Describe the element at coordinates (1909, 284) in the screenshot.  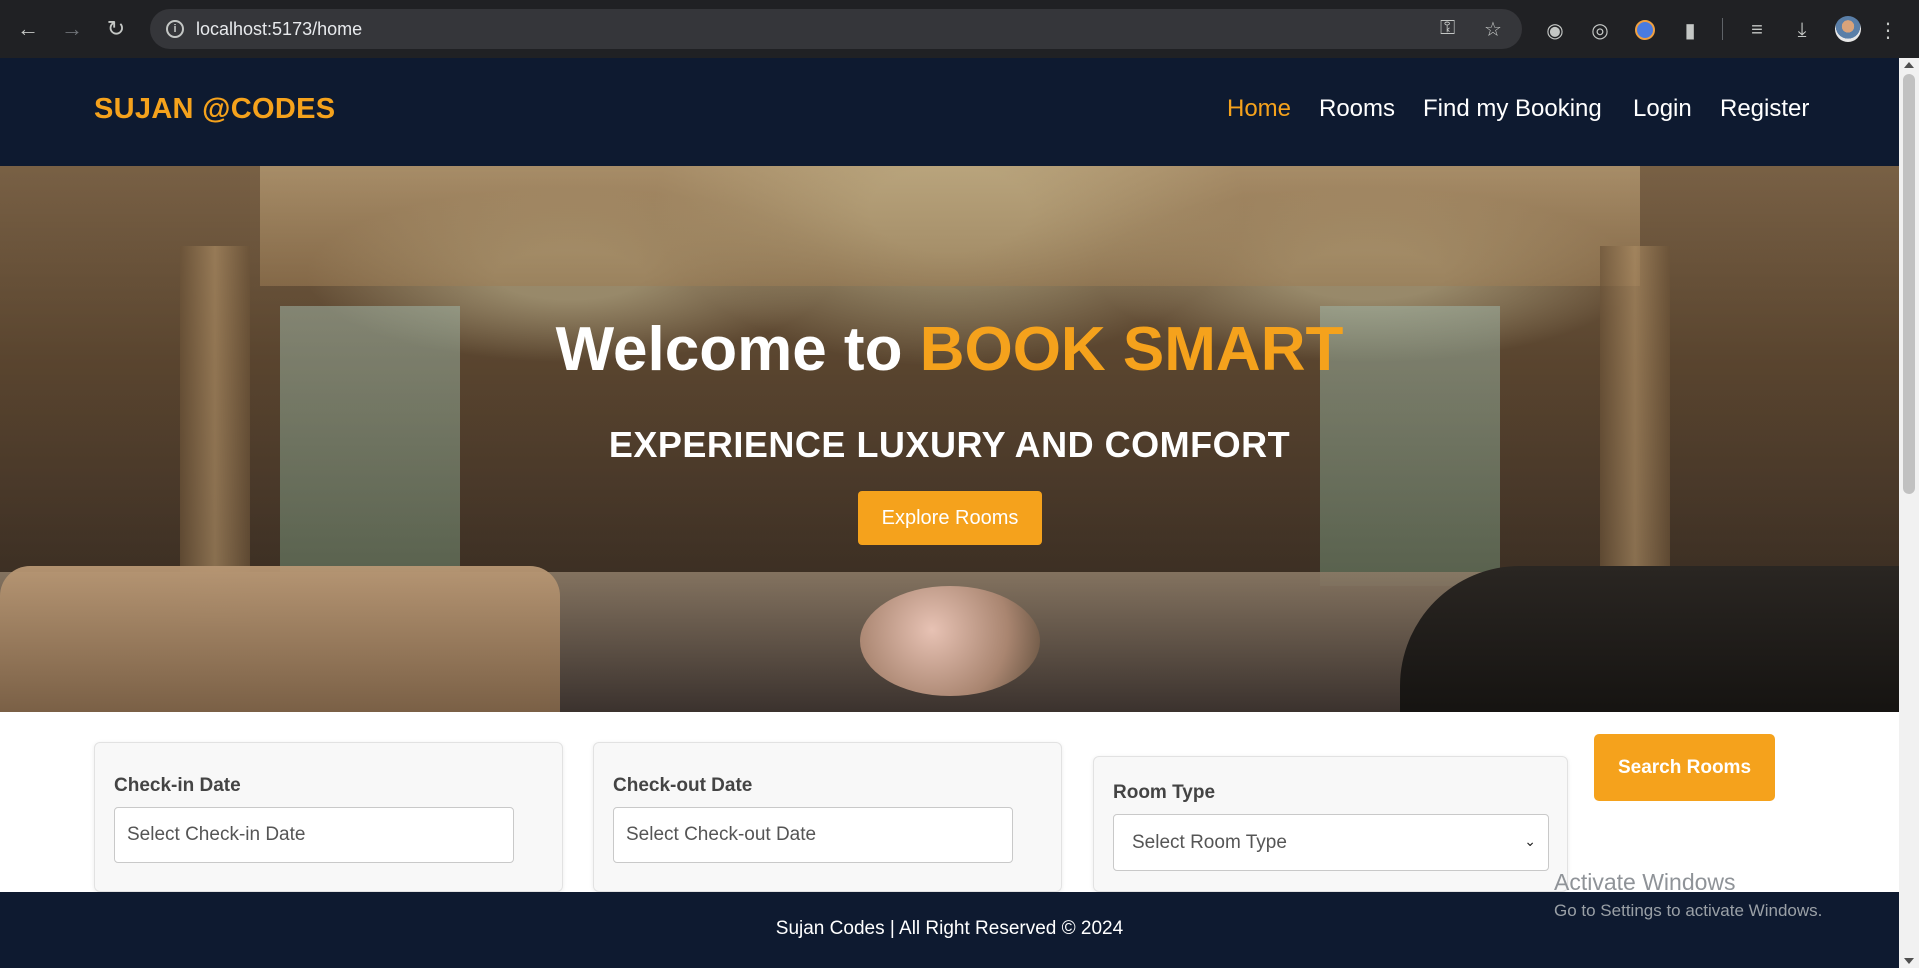
I see `scroll-thumb` at that location.